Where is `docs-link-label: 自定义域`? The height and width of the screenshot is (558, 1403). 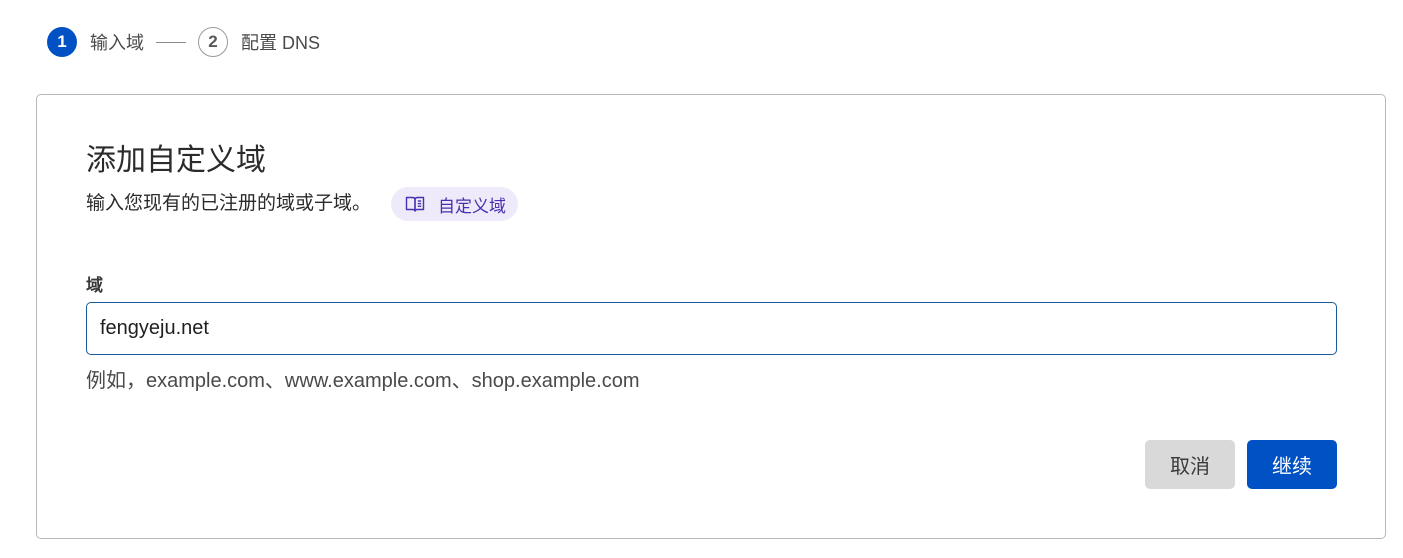 docs-link-label: 自定义域 is located at coordinates (472, 206).